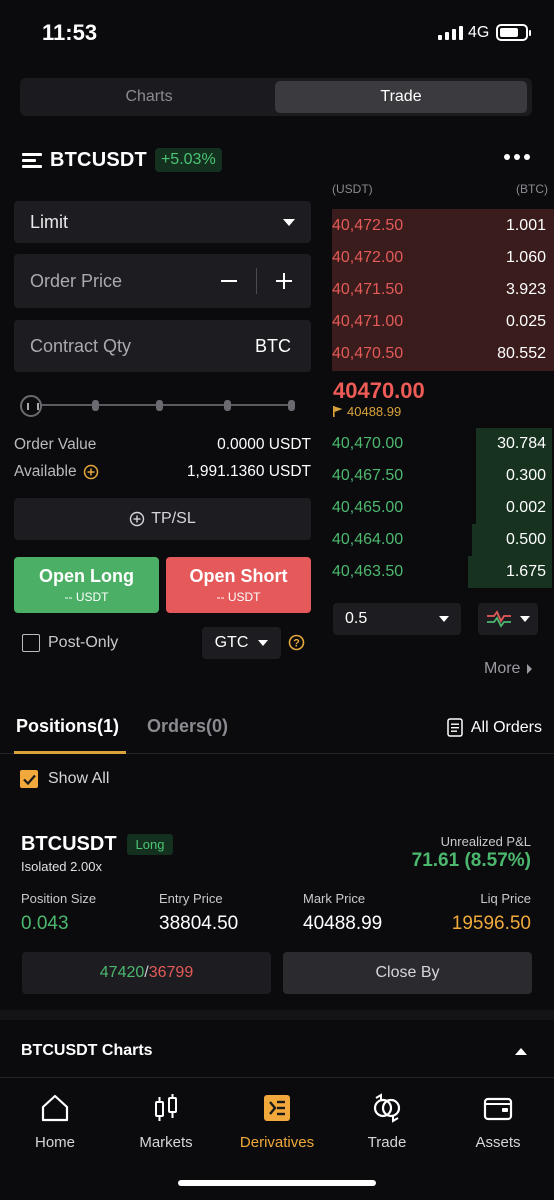 Image resolution: width=554 pixels, height=1200 pixels. What do you see at coordinates (150, 844) in the screenshot?
I see `position-side-badge: Long` at bounding box center [150, 844].